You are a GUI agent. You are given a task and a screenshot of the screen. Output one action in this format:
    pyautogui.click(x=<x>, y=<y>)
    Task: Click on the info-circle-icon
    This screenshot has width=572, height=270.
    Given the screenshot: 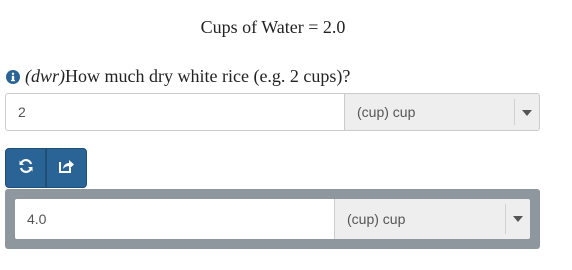 What is the action you would take?
    pyautogui.click(x=13, y=76)
    